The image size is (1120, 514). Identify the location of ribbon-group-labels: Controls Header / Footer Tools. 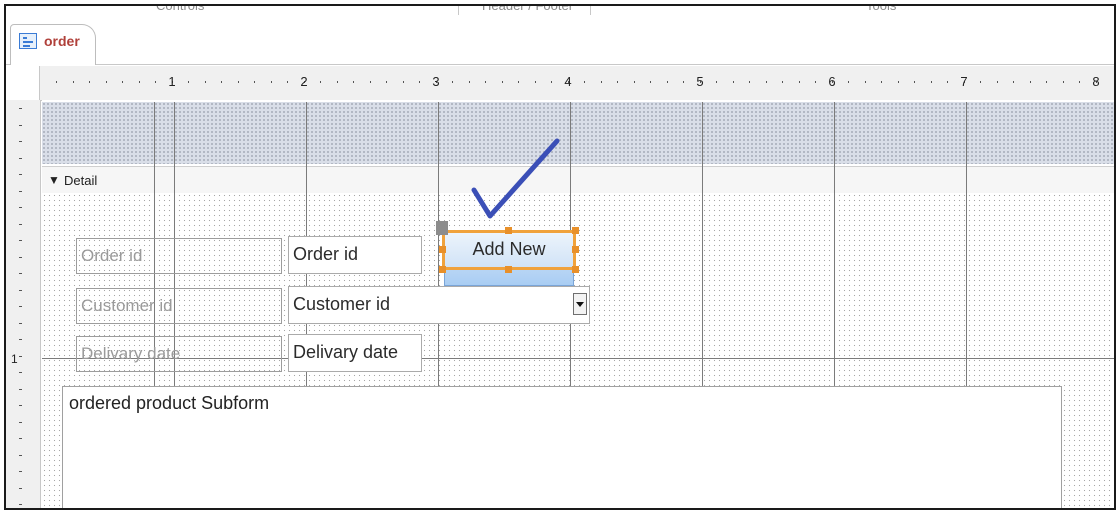
(560, 11).